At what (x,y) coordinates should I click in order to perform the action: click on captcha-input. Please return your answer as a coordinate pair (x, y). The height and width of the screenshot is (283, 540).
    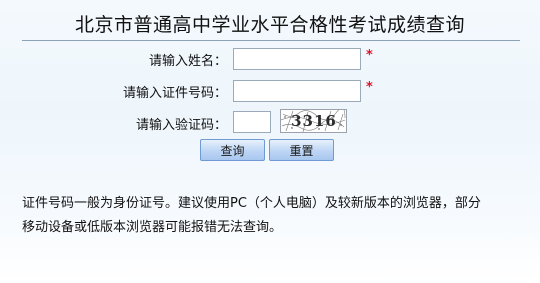
    Looking at the image, I should click on (252, 122).